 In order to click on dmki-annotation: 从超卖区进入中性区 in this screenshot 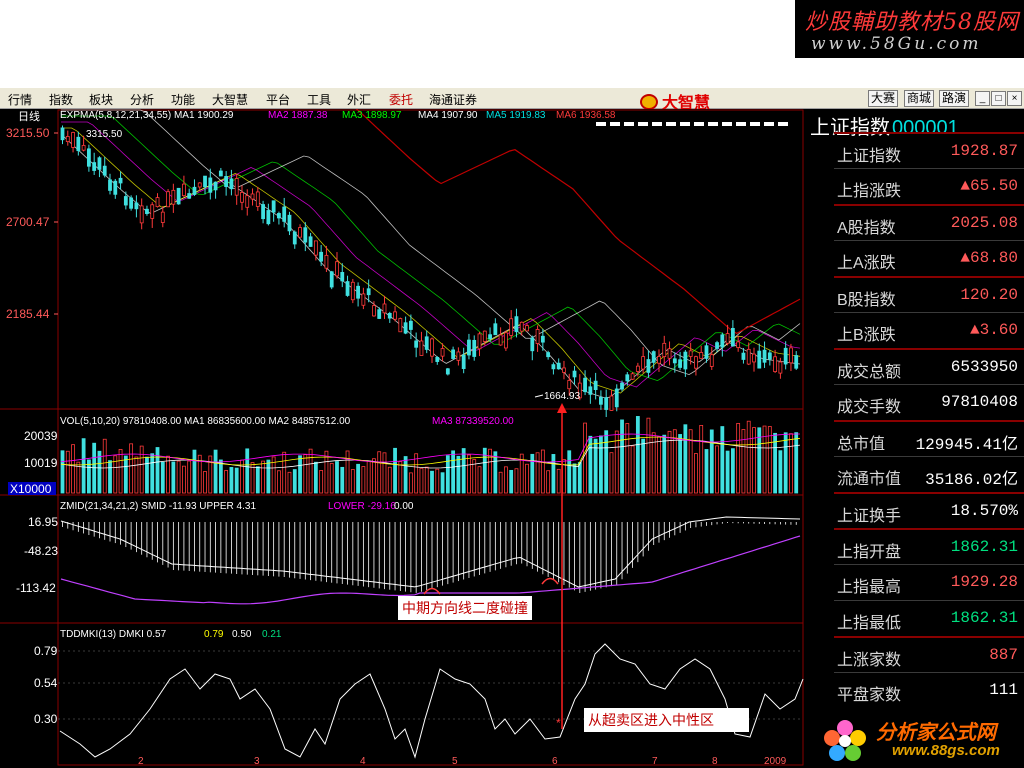, I will do `click(666, 720)`.